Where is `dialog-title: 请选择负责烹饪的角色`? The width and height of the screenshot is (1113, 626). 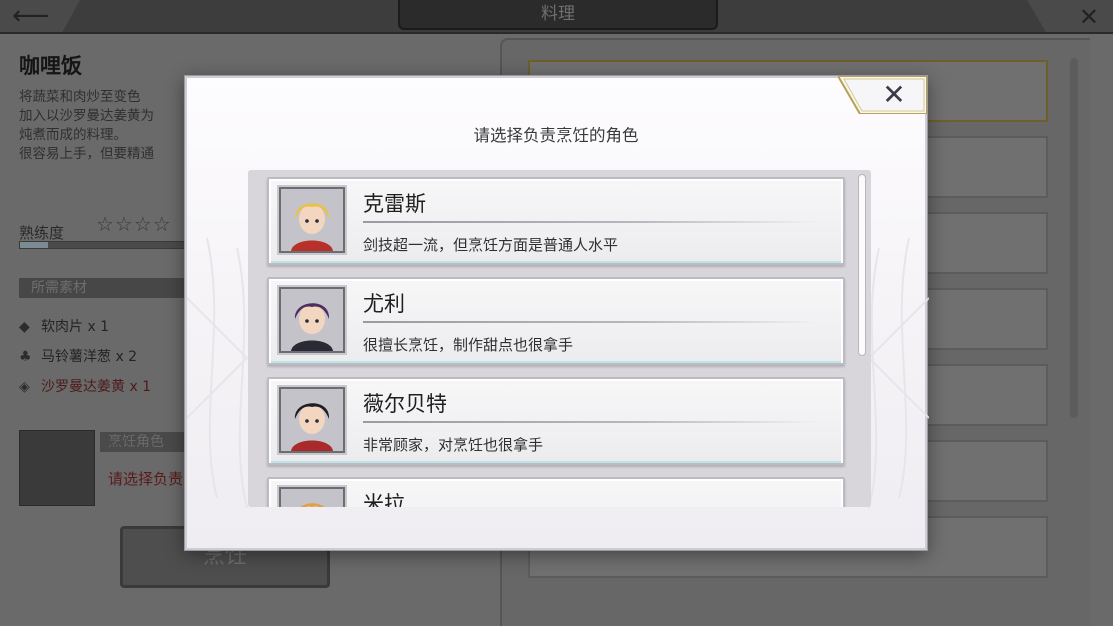
dialog-title: 请选择负责烹饪的角色 is located at coordinates (556, 135).